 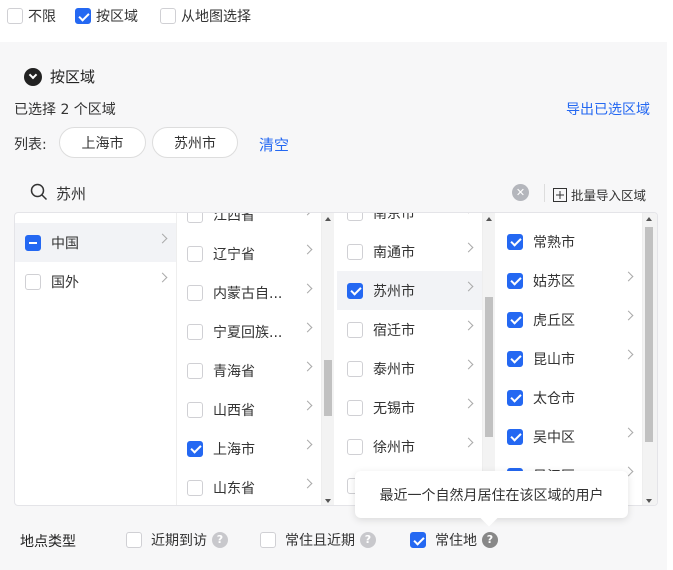 What do you see at coordinates (409, 446) in the screenshot?
I see `cascader-option: 徐州市` at bounding box center [409, 446].